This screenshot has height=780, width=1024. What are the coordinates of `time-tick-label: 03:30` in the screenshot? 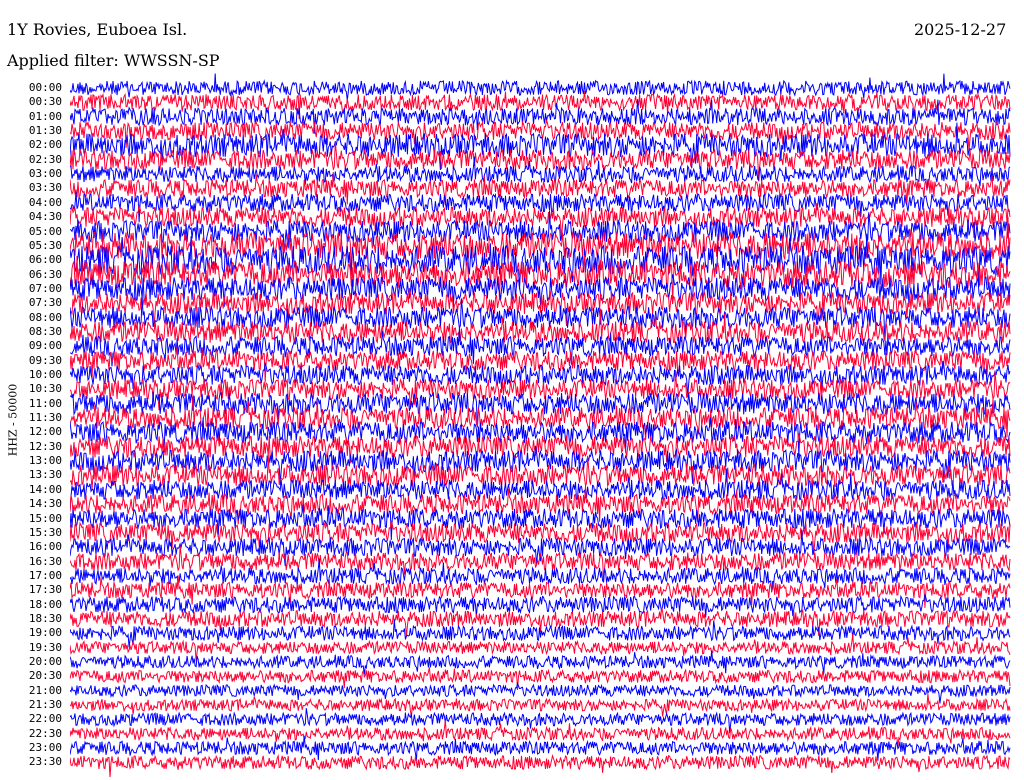 It's located at (45, 188).